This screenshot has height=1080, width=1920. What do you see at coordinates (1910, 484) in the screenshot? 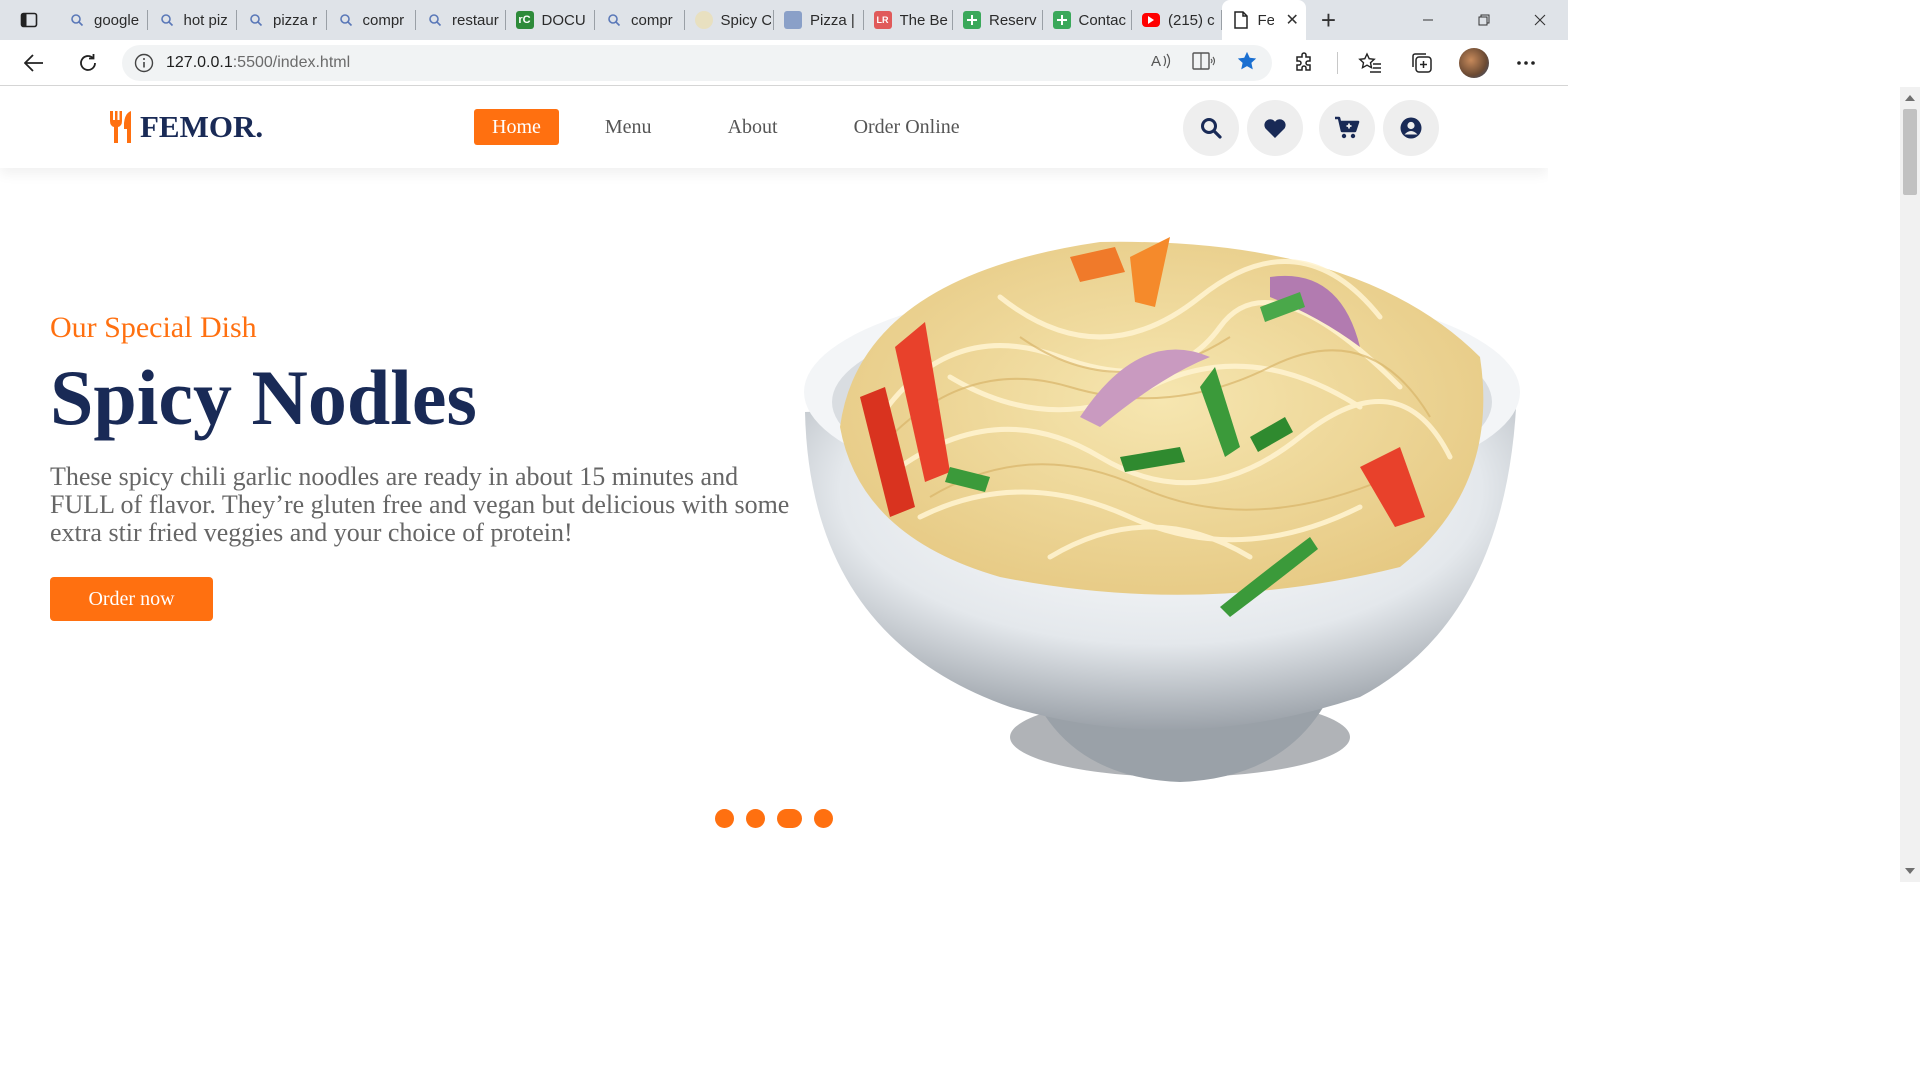
I see `page-scrollbar` at bounding box center [1910, 484].